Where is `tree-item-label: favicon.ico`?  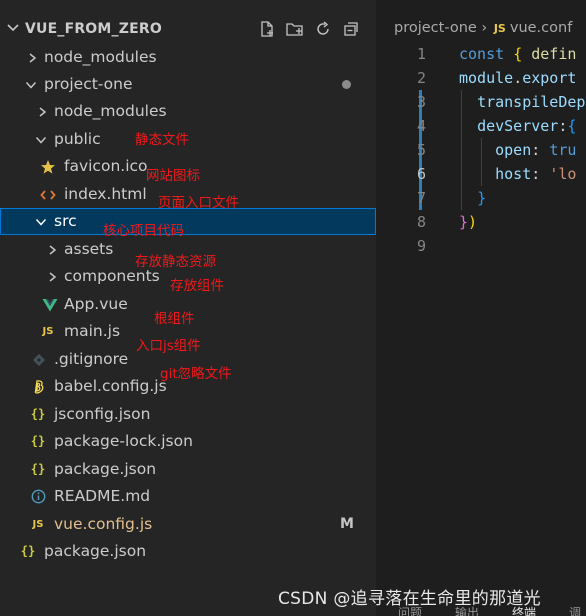 tree-item-label: favicon.ico is located at coordinates (106, 166).